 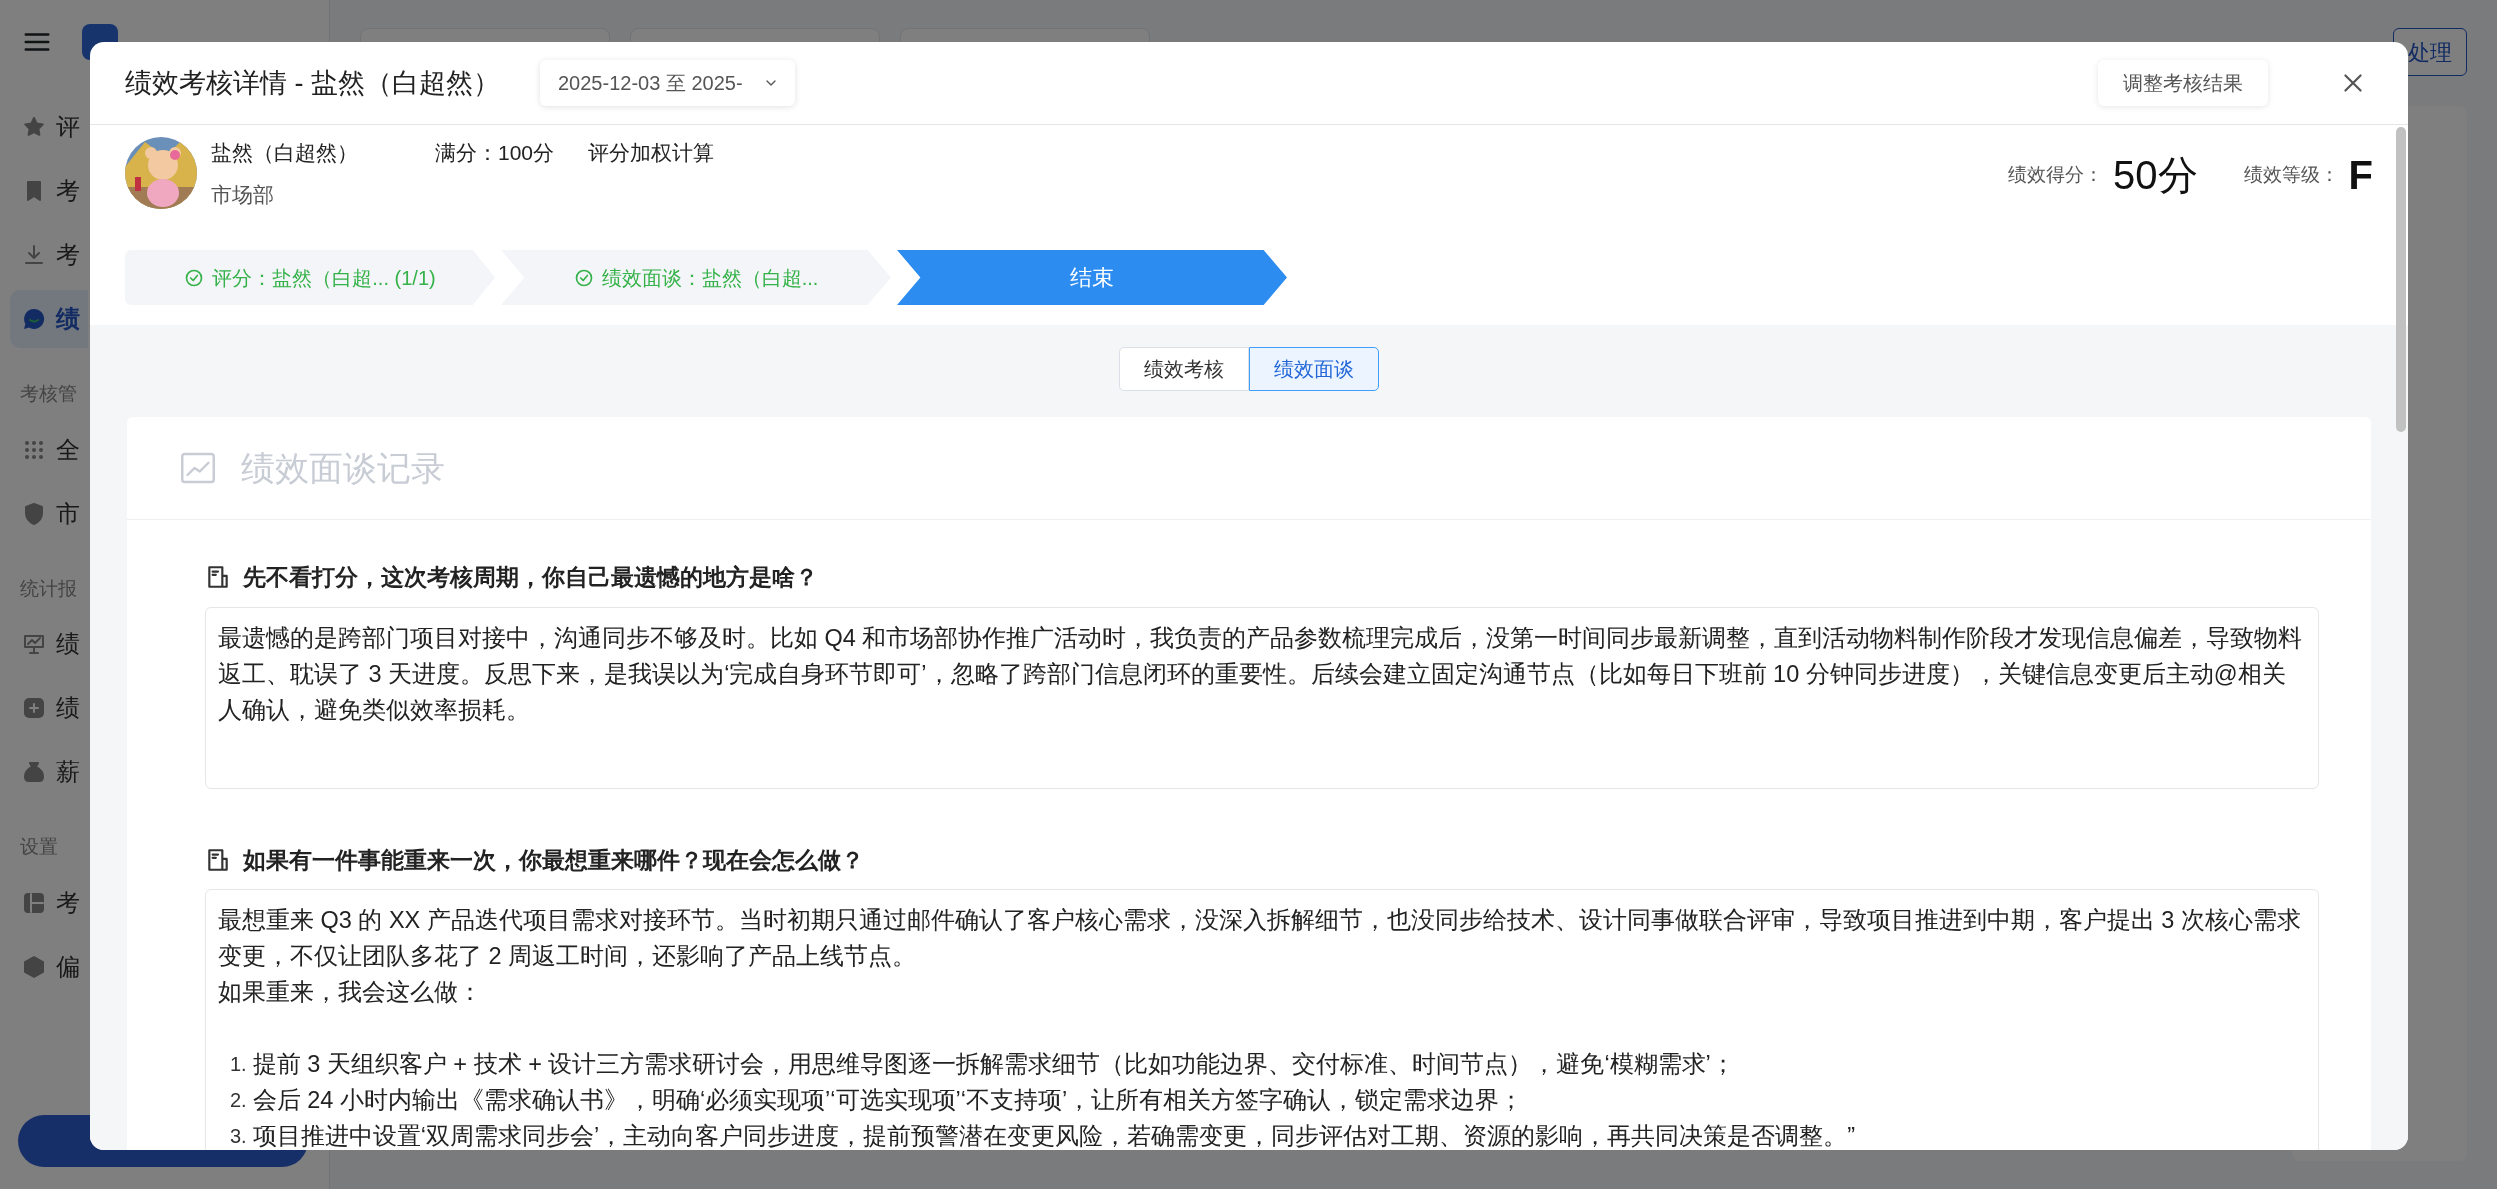 I want to click on employee-name: 盐然（白超然）, so click(x=285, y=153).